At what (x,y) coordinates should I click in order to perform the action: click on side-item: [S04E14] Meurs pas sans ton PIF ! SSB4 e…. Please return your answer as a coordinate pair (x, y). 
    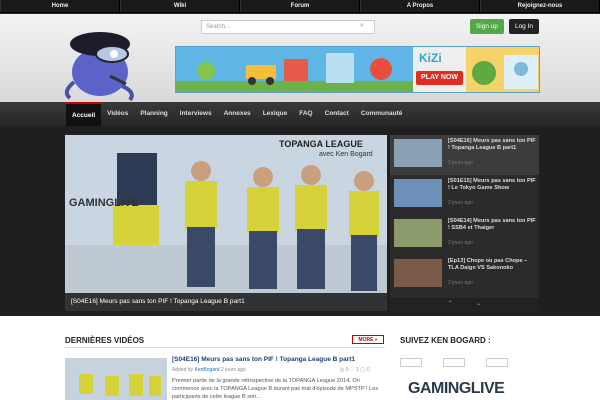
    Looking at the image, I should click on (464, 235).